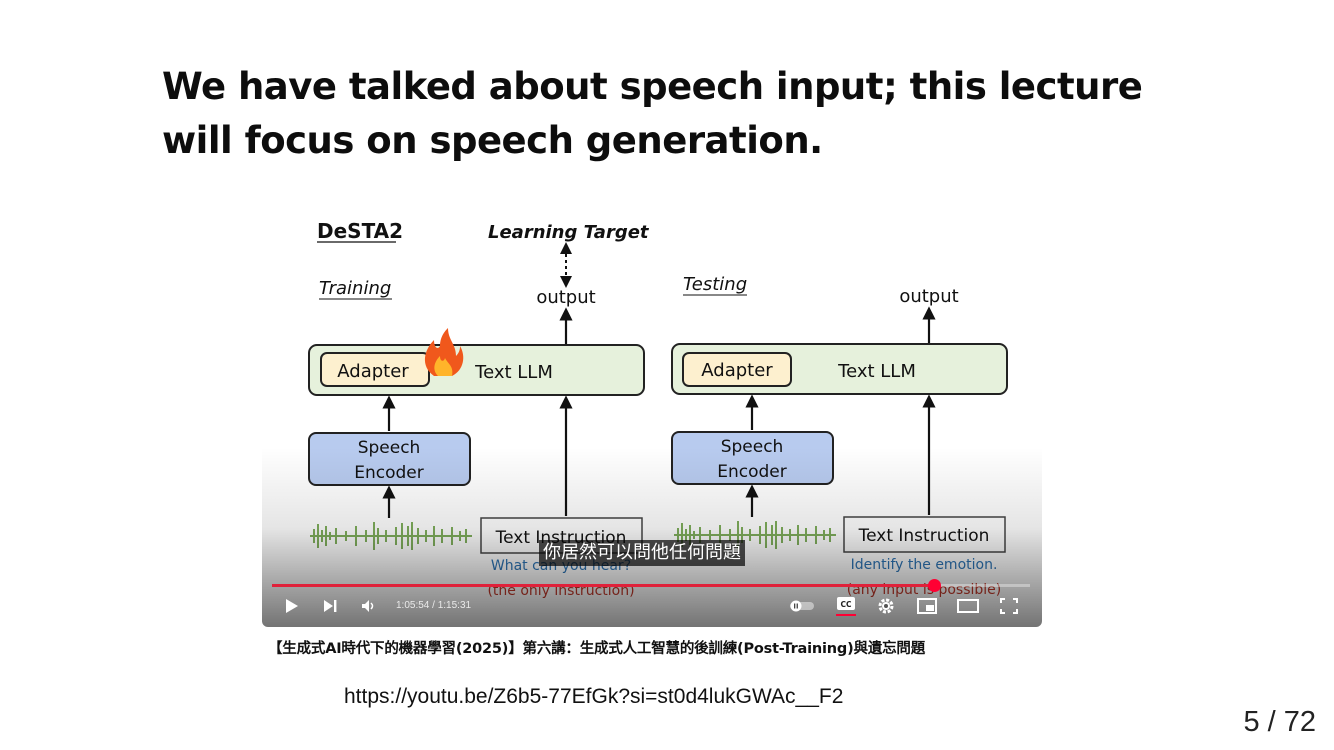  What do you see at coordinates (569, 232) in the screenshot?
I see `learning-target-label: Learning Target` at bounding box center [569, 232].